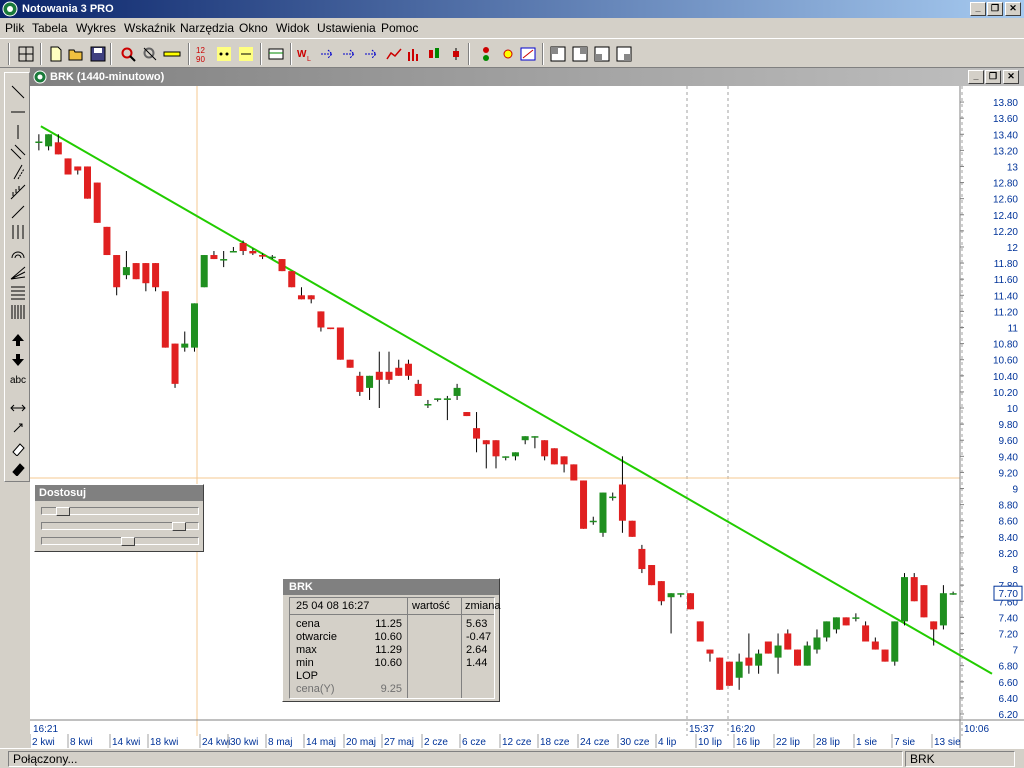 The image size is (1024, 768). What do you see at coordinates (346, 28) in the screenshot?
I see `menu-ustawienia: Ustawienia` at bounding box center [346, 28].